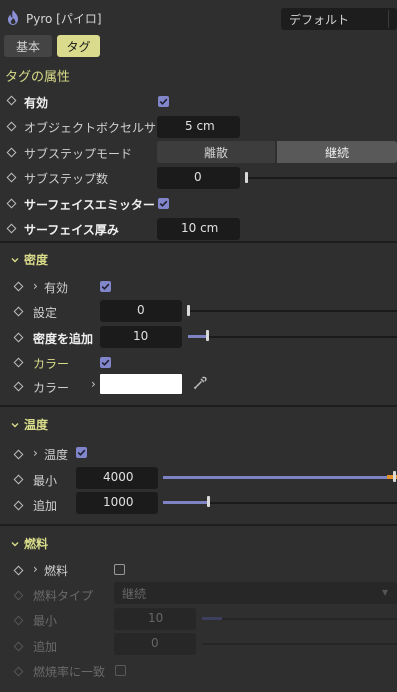 The width and height of the screenshot is (397, 692). What do you see at coordinates (200, 383) in the screenshot?
I see `eyedropper-icon` at bounding box center [200, 383].